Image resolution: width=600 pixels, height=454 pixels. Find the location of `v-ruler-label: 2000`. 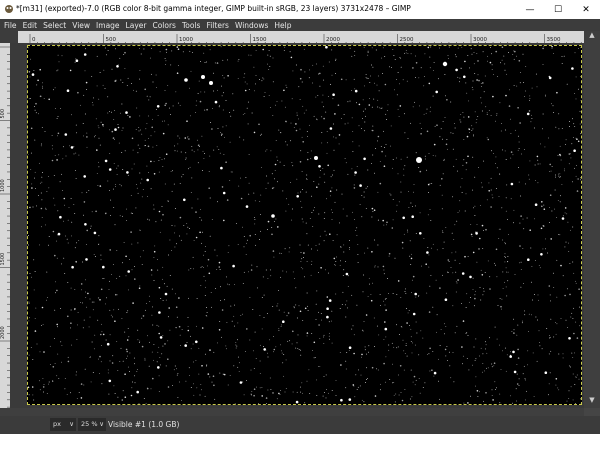

v-ruler-label: 2000 is located at coordinates (3, 332).